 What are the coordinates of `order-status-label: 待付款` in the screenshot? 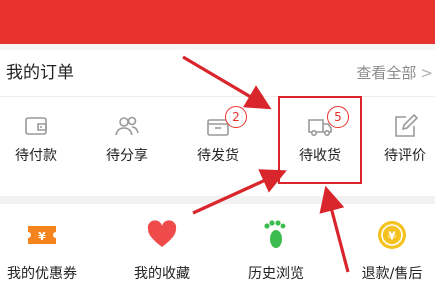 It's located at (36, 156).